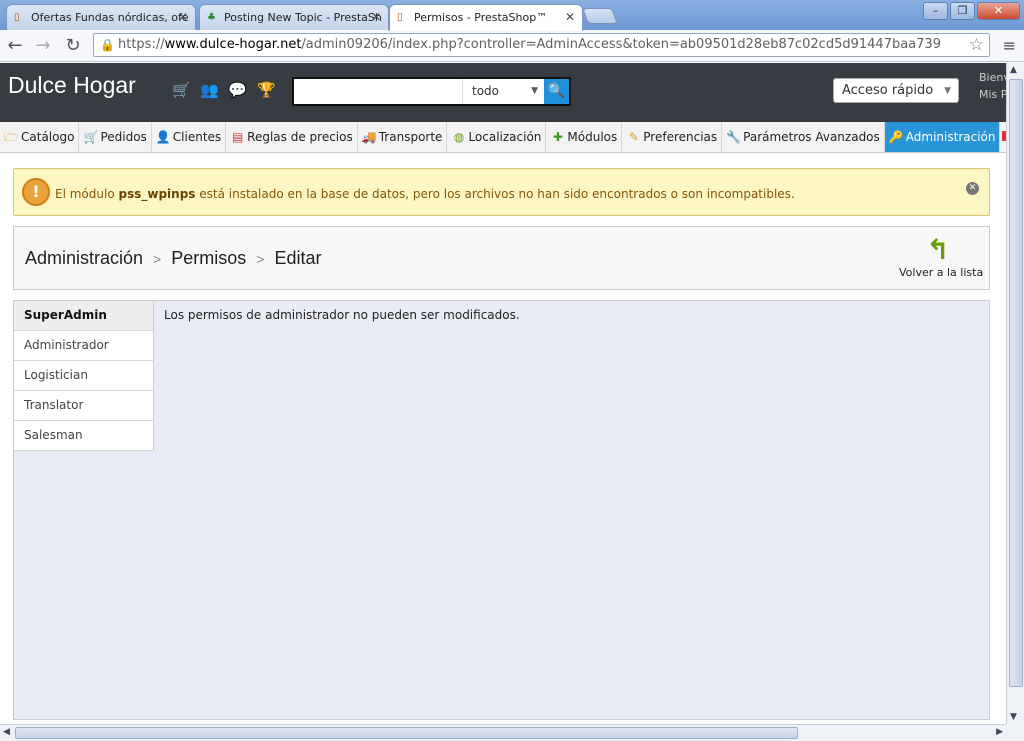 Image resolution: width=1024 pixels, height=741 pixels. I want to click on menu-item-clientes: 👤 Clientes, so click(189, 137).